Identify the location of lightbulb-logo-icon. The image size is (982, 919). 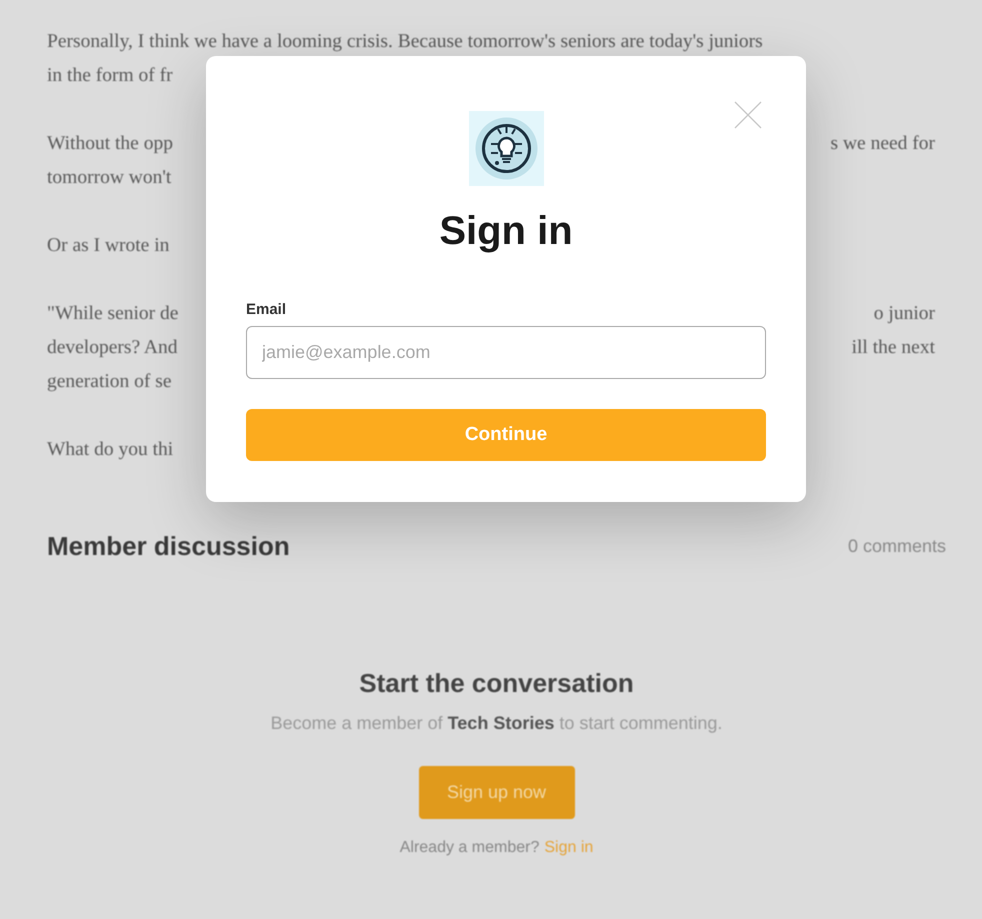
(506, 148).